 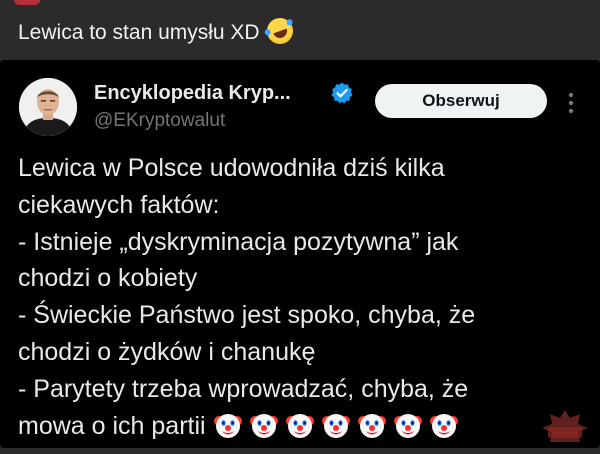 I want to click on post-caption-text: Lewica to stan umysłu XD, so click(x=139, y=32).